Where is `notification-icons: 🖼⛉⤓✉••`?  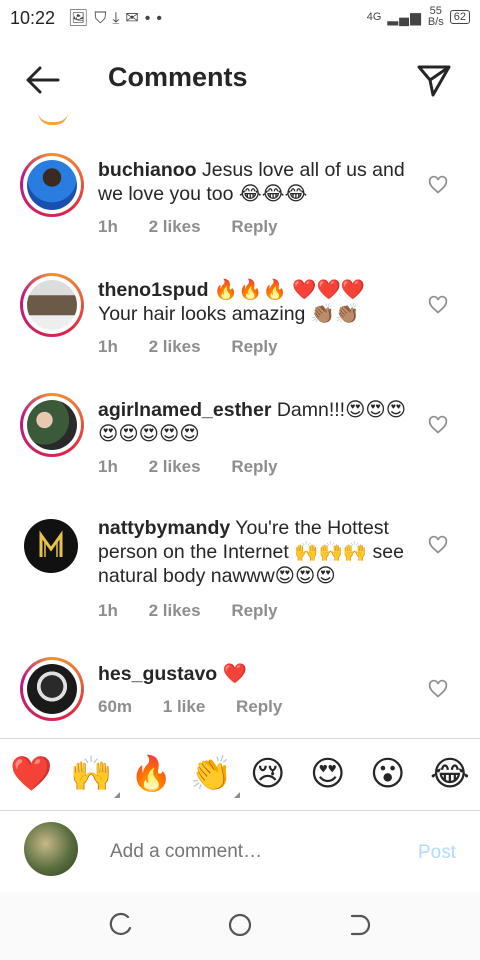 notification-icons: 🖼⛉⤓✉•• is located at coordinates (118, 18).